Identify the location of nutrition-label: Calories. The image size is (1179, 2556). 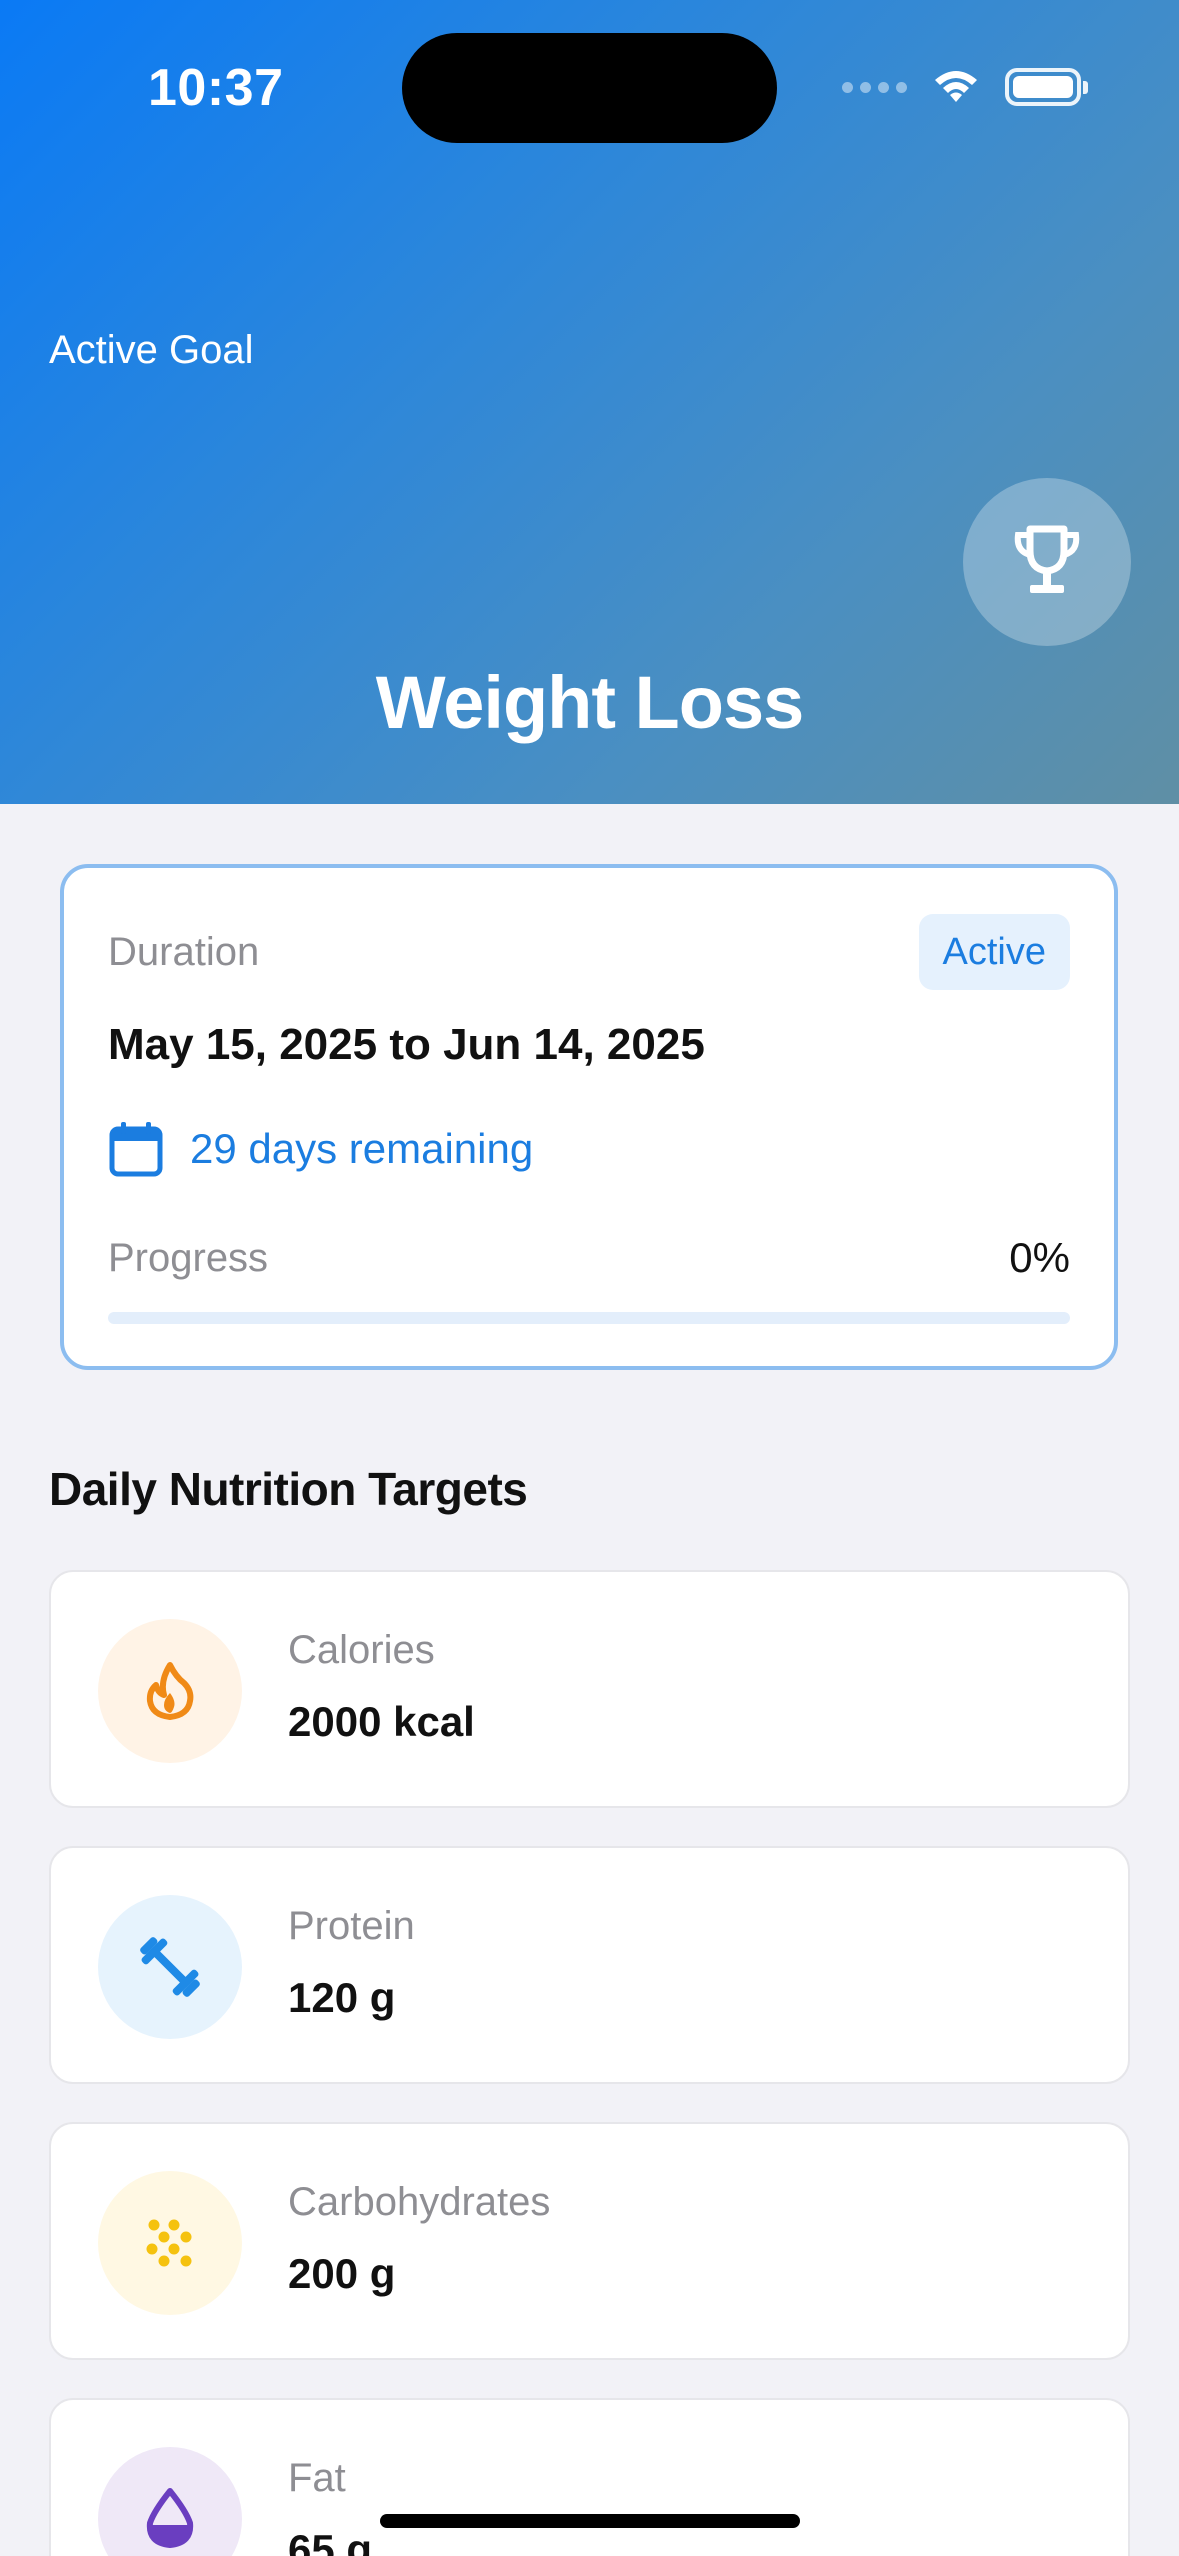
(361, 1650).